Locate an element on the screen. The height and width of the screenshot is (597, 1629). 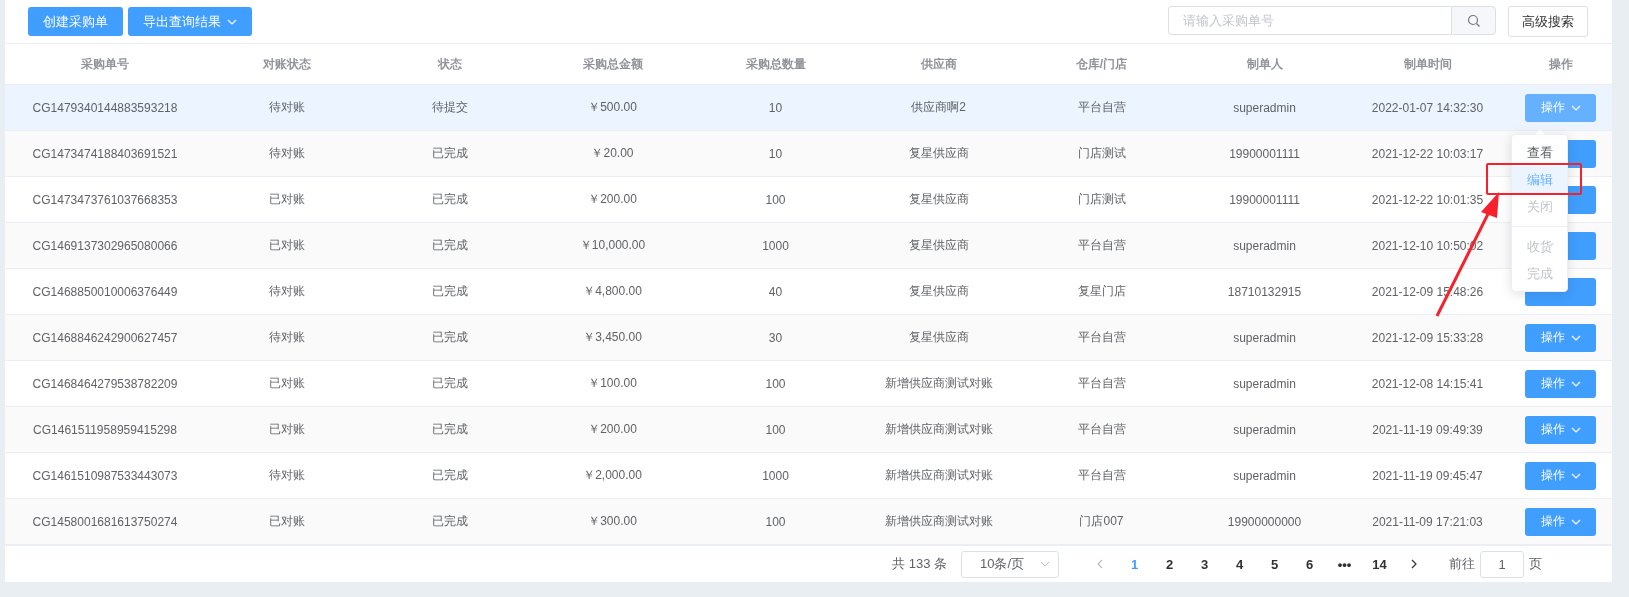
table-cell: CG1468464279538782209 is located at coordinates (105, 383).